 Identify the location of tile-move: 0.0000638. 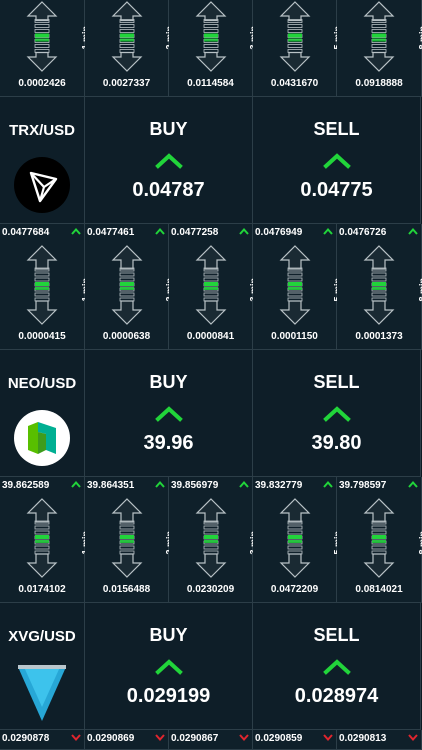
(126, 336).